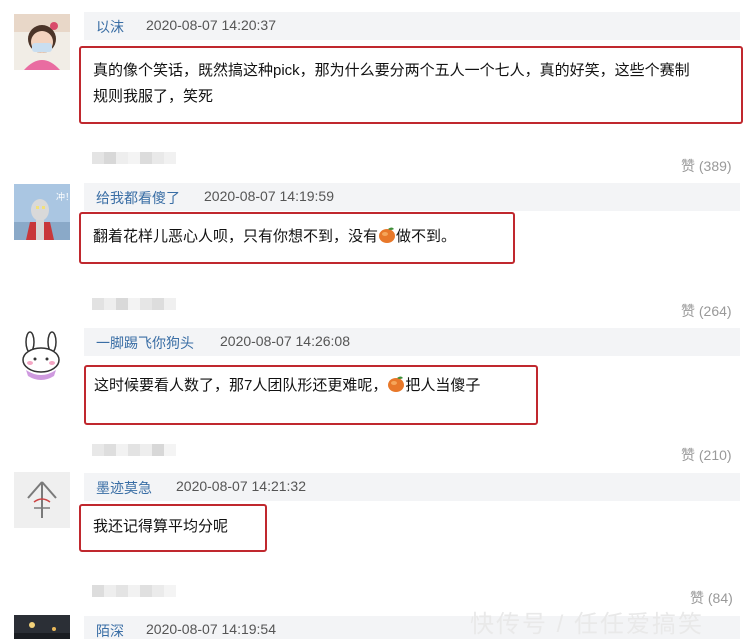  I want to click on like-count: 赞 (210), so click(706, 455).